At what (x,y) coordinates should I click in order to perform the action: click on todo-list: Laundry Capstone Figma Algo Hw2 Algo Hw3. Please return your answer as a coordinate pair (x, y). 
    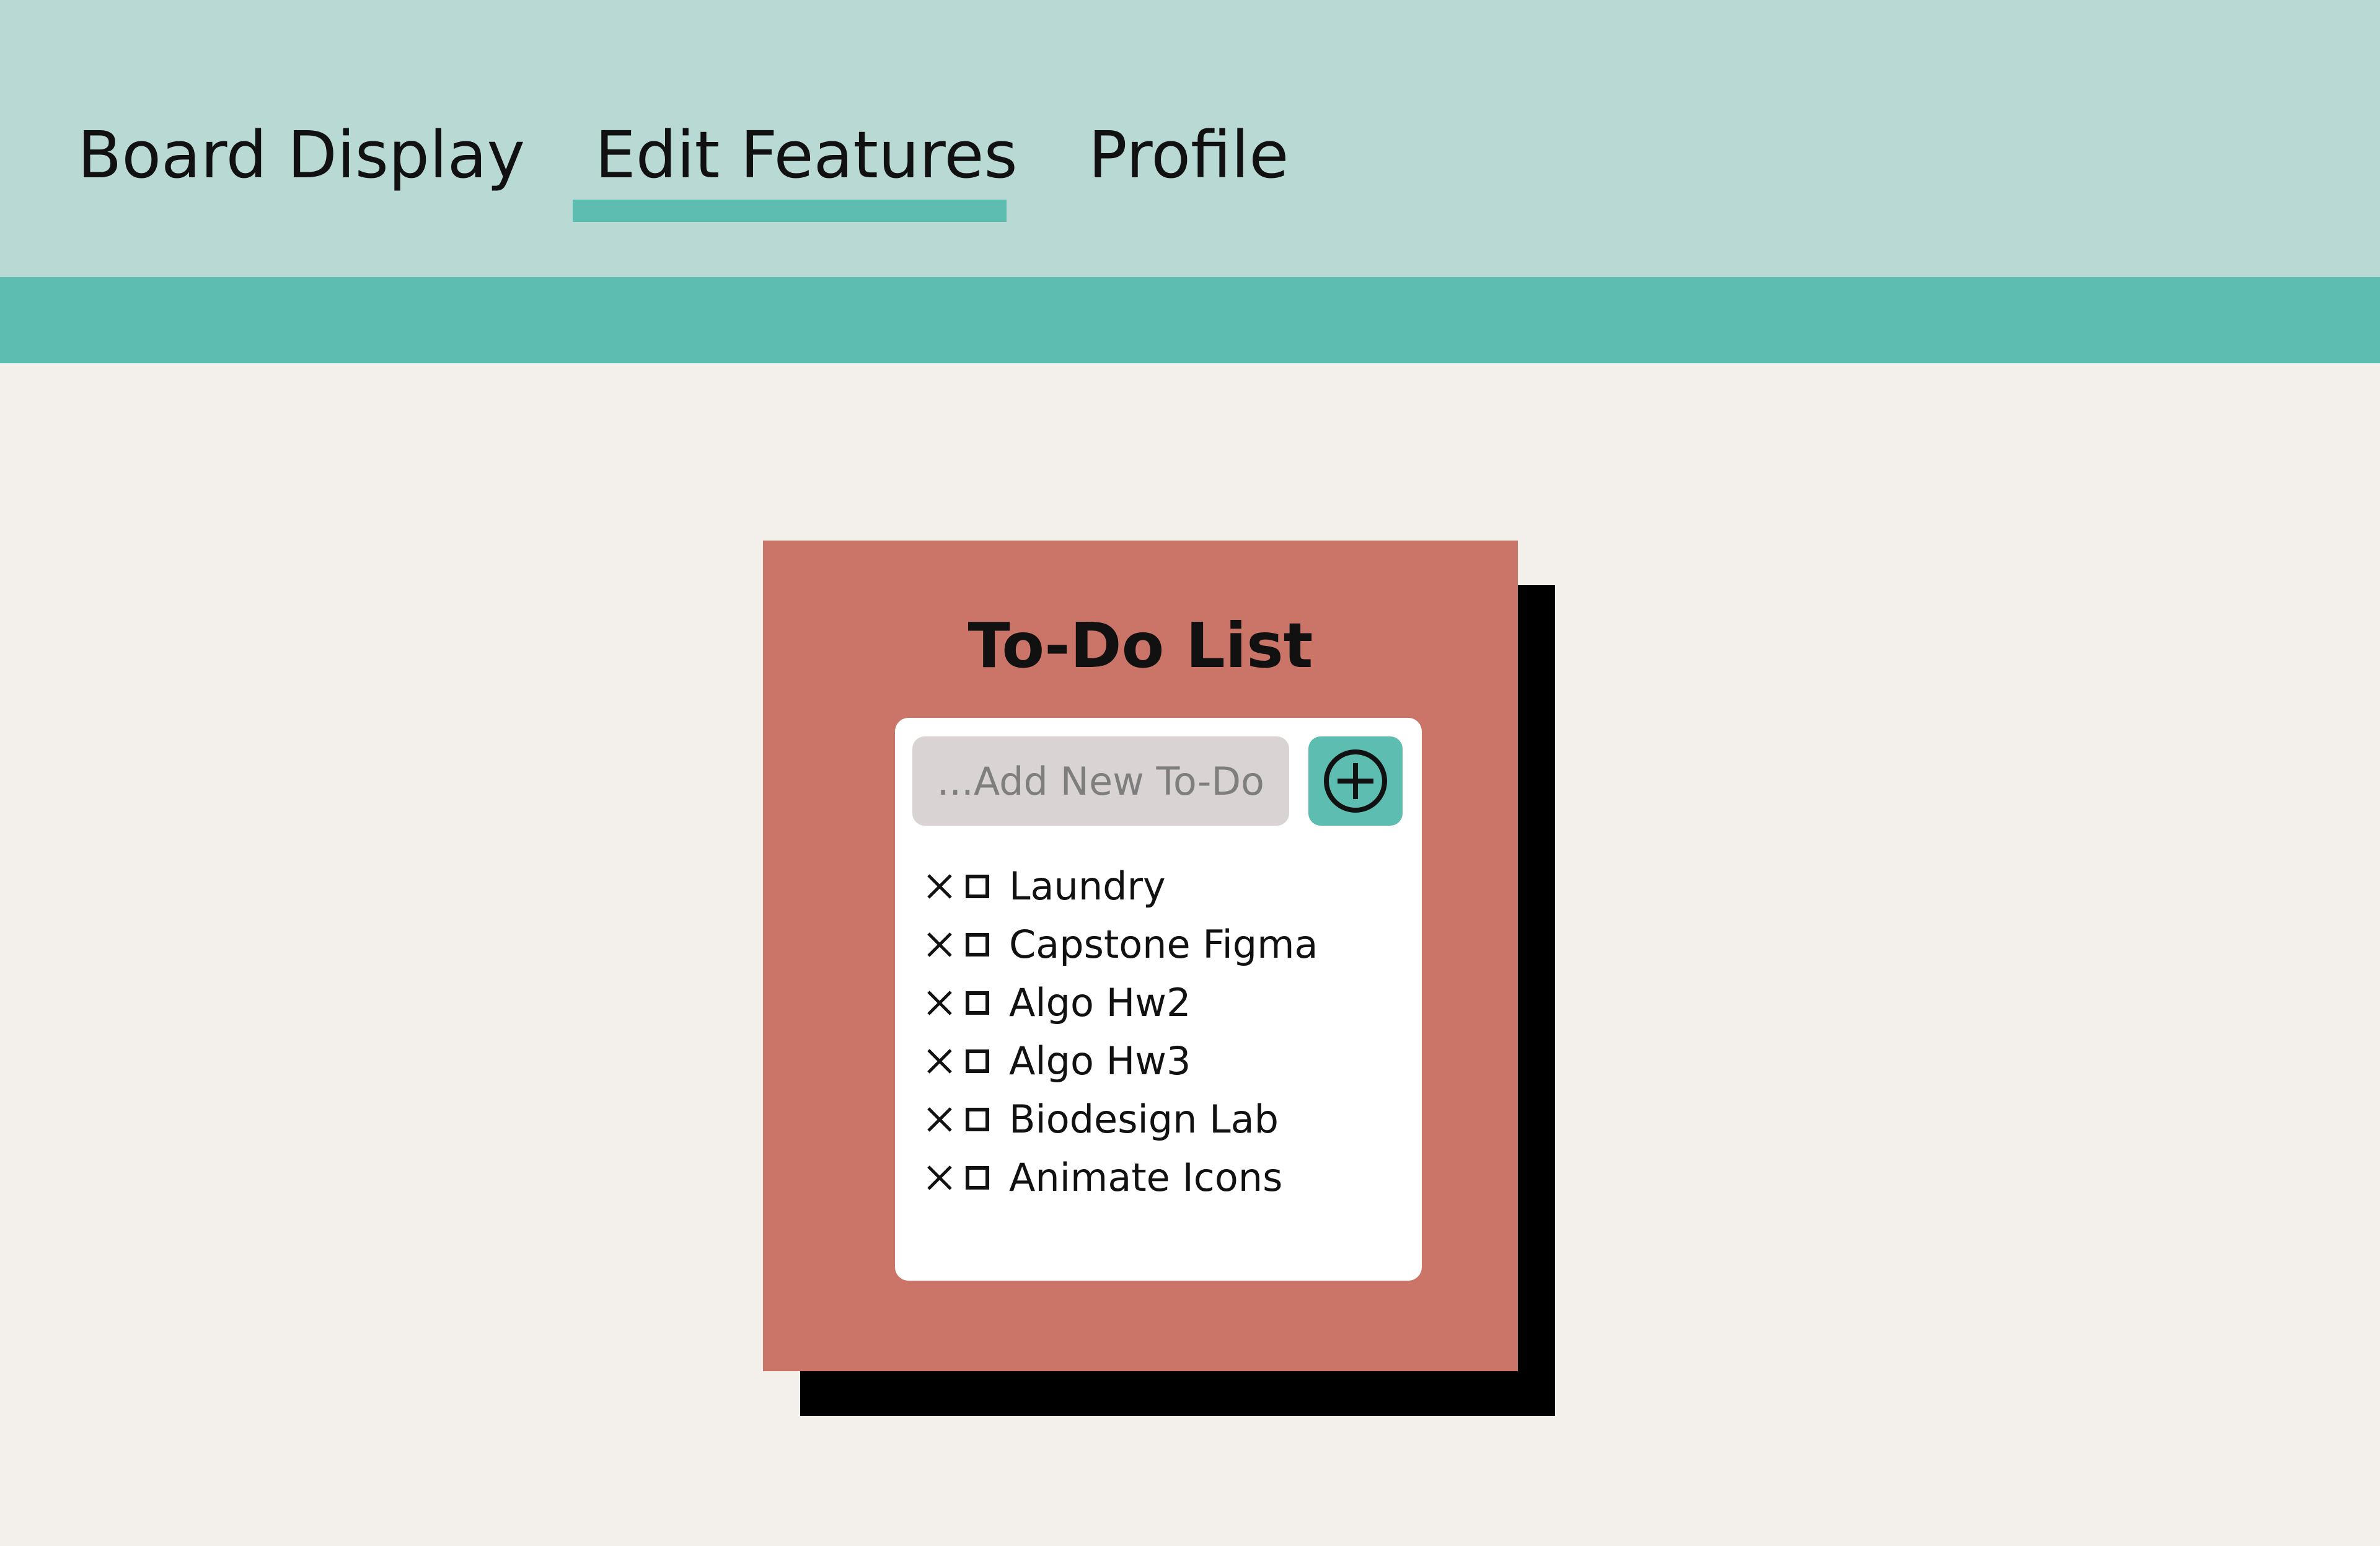
    Looking at the image, I should click on (1122, 1032).